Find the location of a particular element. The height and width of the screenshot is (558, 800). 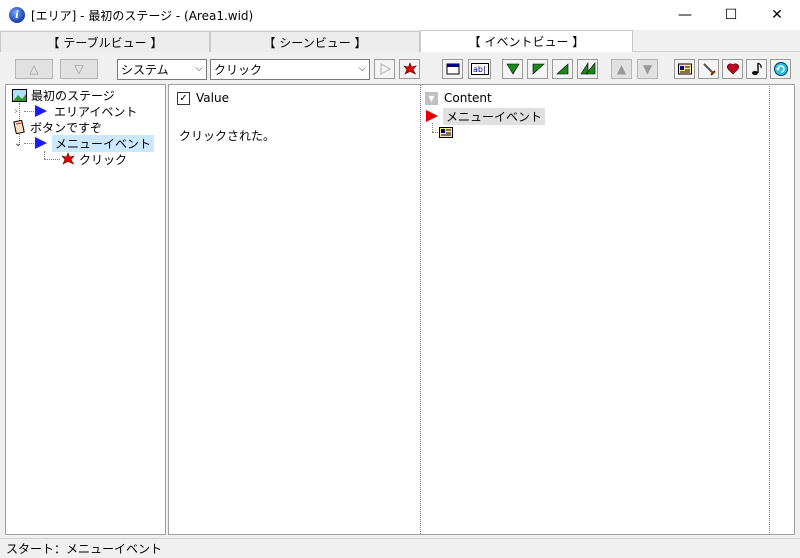

tree-item-button: ボタンですぞ is located at coordinates (57, 127).